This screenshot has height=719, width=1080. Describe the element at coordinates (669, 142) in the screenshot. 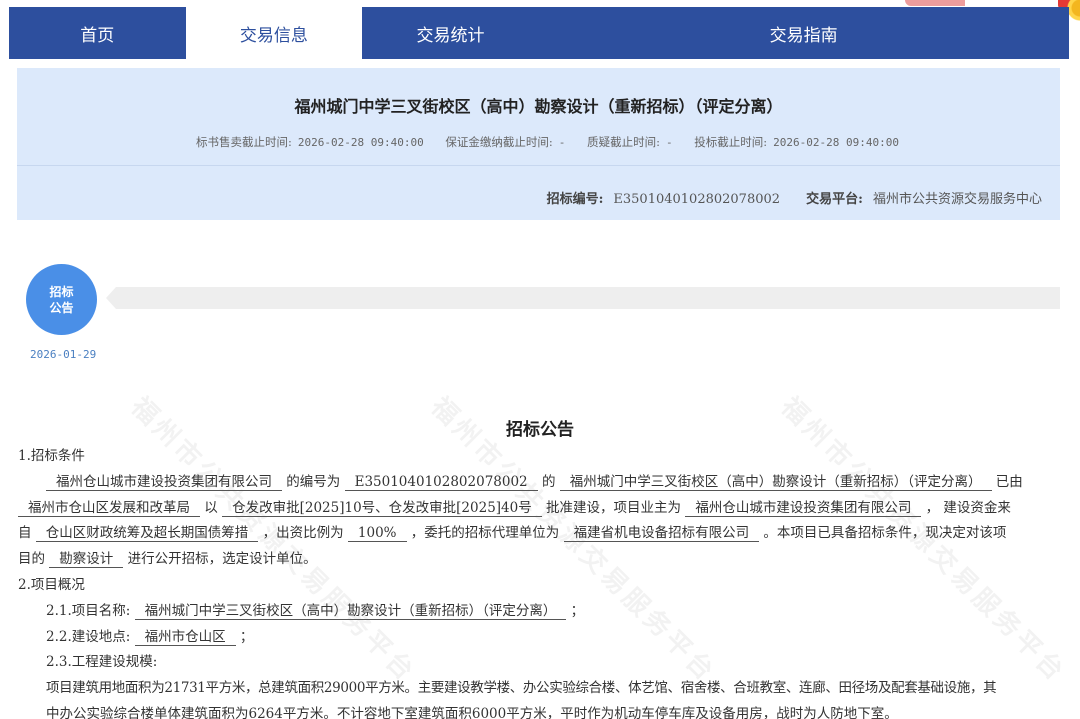

I see `query-deadline-value: -` at that location.